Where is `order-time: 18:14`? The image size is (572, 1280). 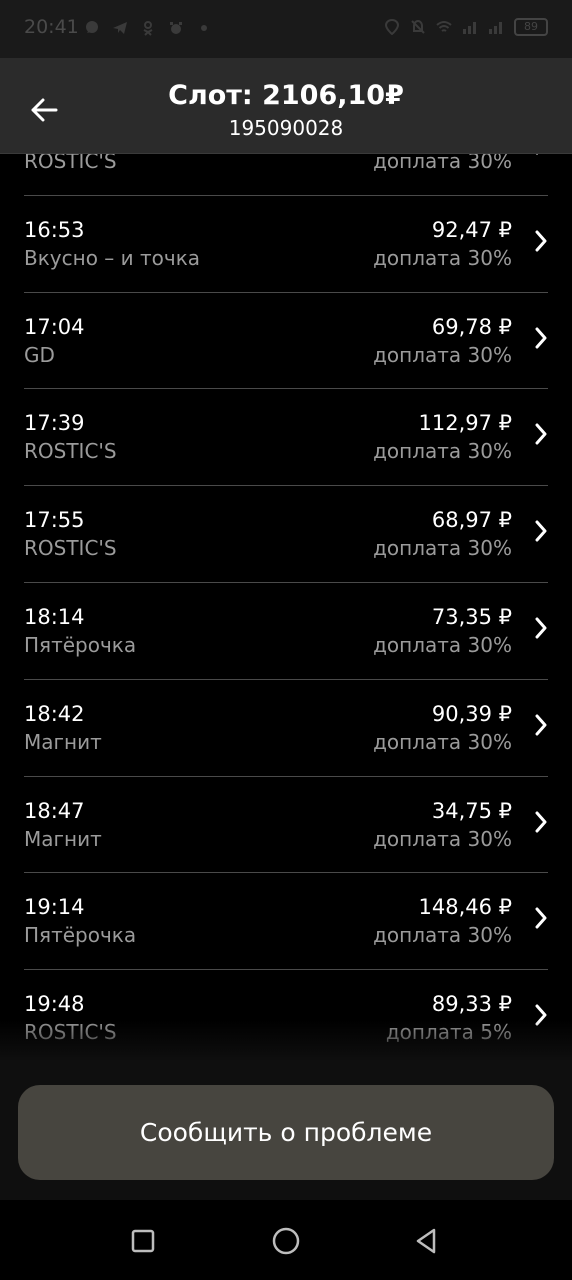
order-time: 18:14 is located at coordinates (54, 616).